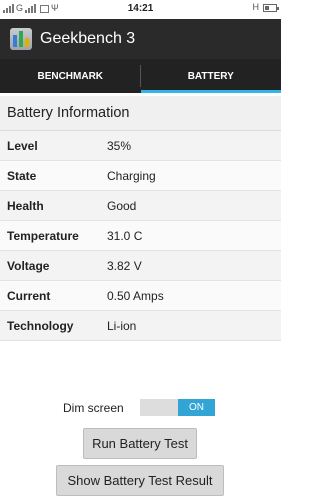 The width and height of the screenshot is (320, 500). Describe the element at coordinates (40, 325) in the screenshot. I see `row-label: Technology` at that location.